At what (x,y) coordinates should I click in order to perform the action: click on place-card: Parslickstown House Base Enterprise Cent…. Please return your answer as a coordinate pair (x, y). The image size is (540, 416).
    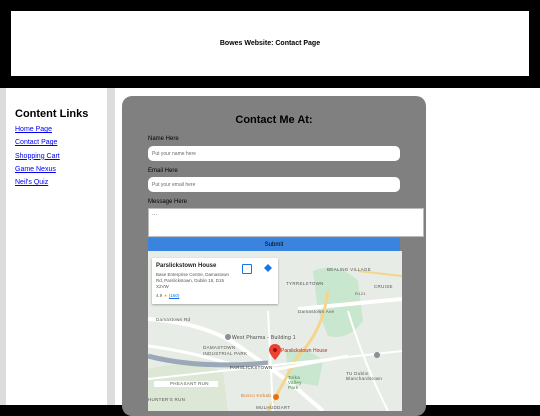
    Looking at the image, I should click on (215, 281).